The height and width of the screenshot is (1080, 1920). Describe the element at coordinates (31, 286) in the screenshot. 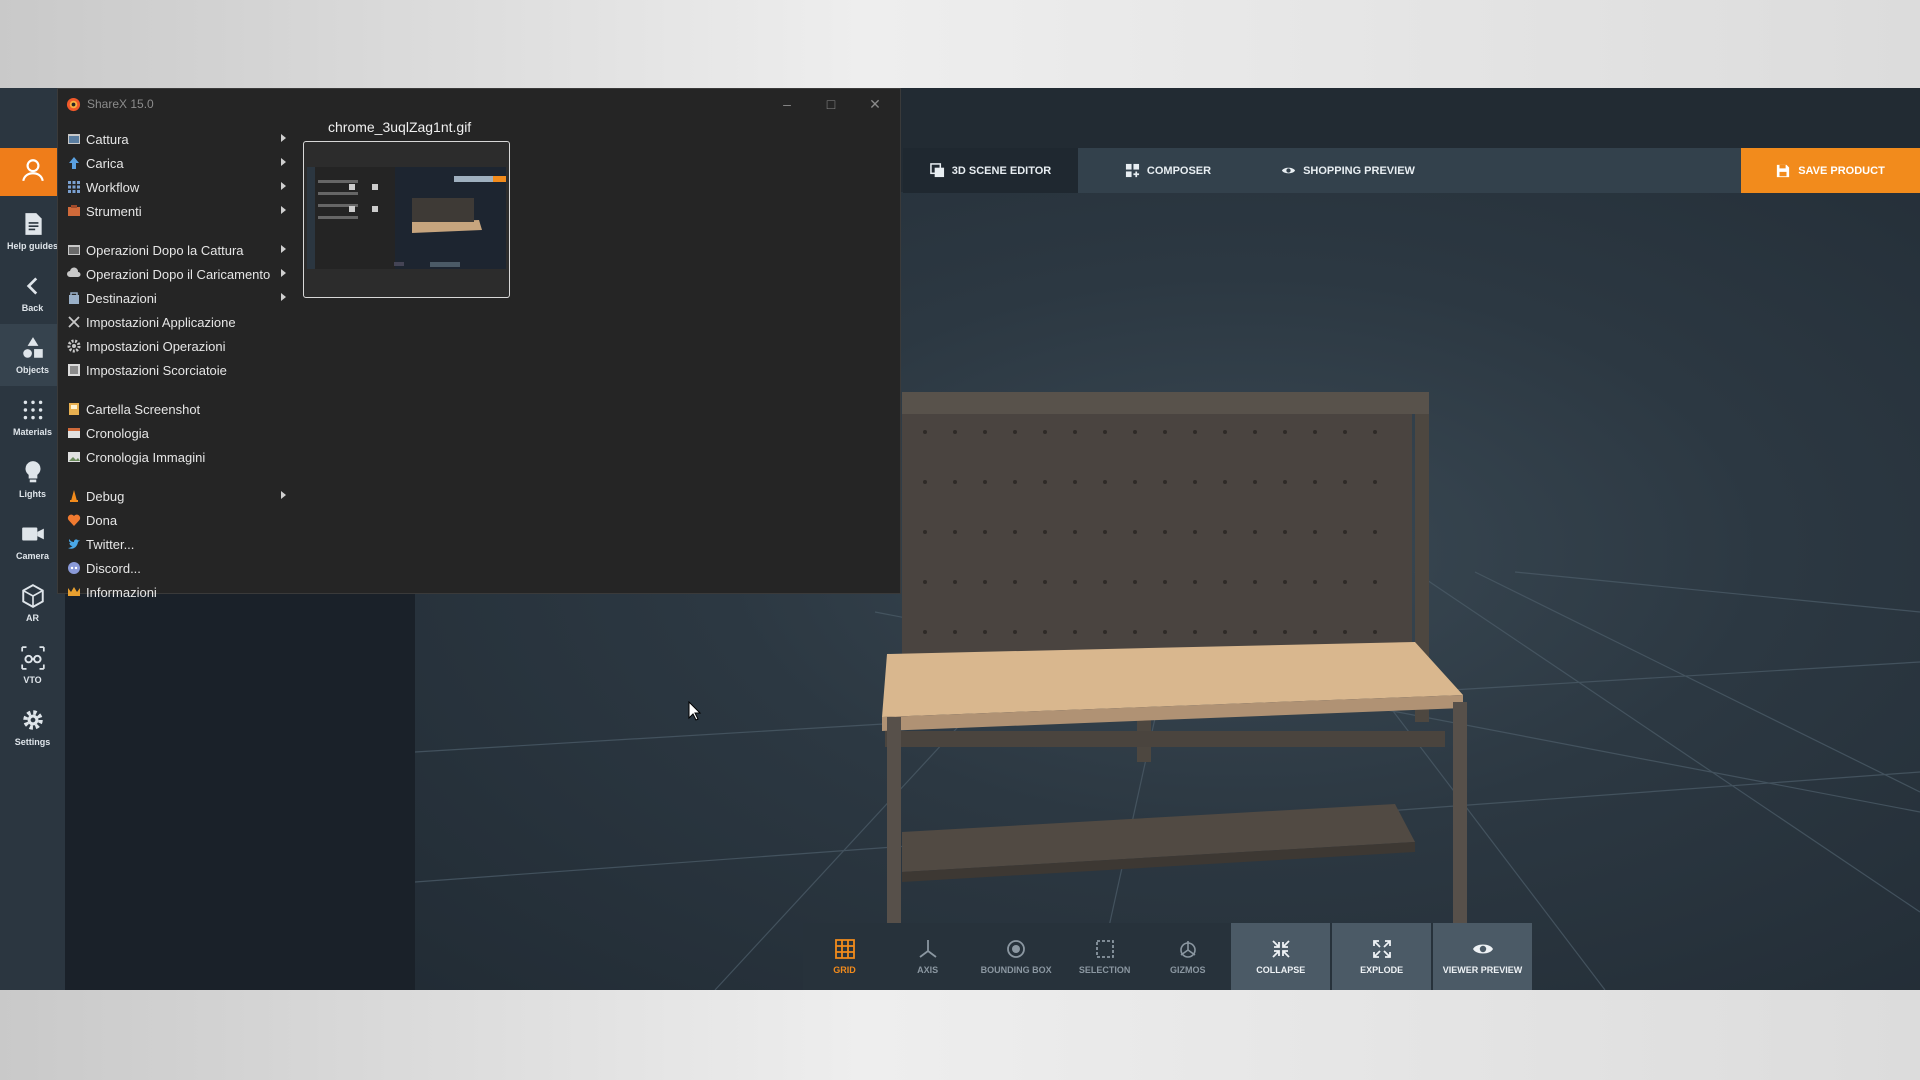

I see `chevron-left-icon` at that location.